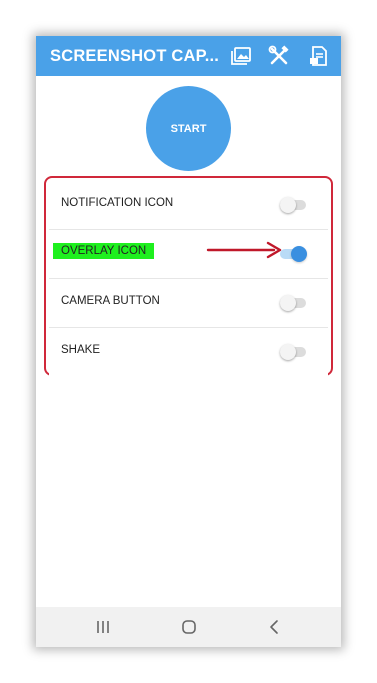 The width and height of the screenshot is (377, 683). I want to click on setting-label: SHAKE, so click(80, 350).